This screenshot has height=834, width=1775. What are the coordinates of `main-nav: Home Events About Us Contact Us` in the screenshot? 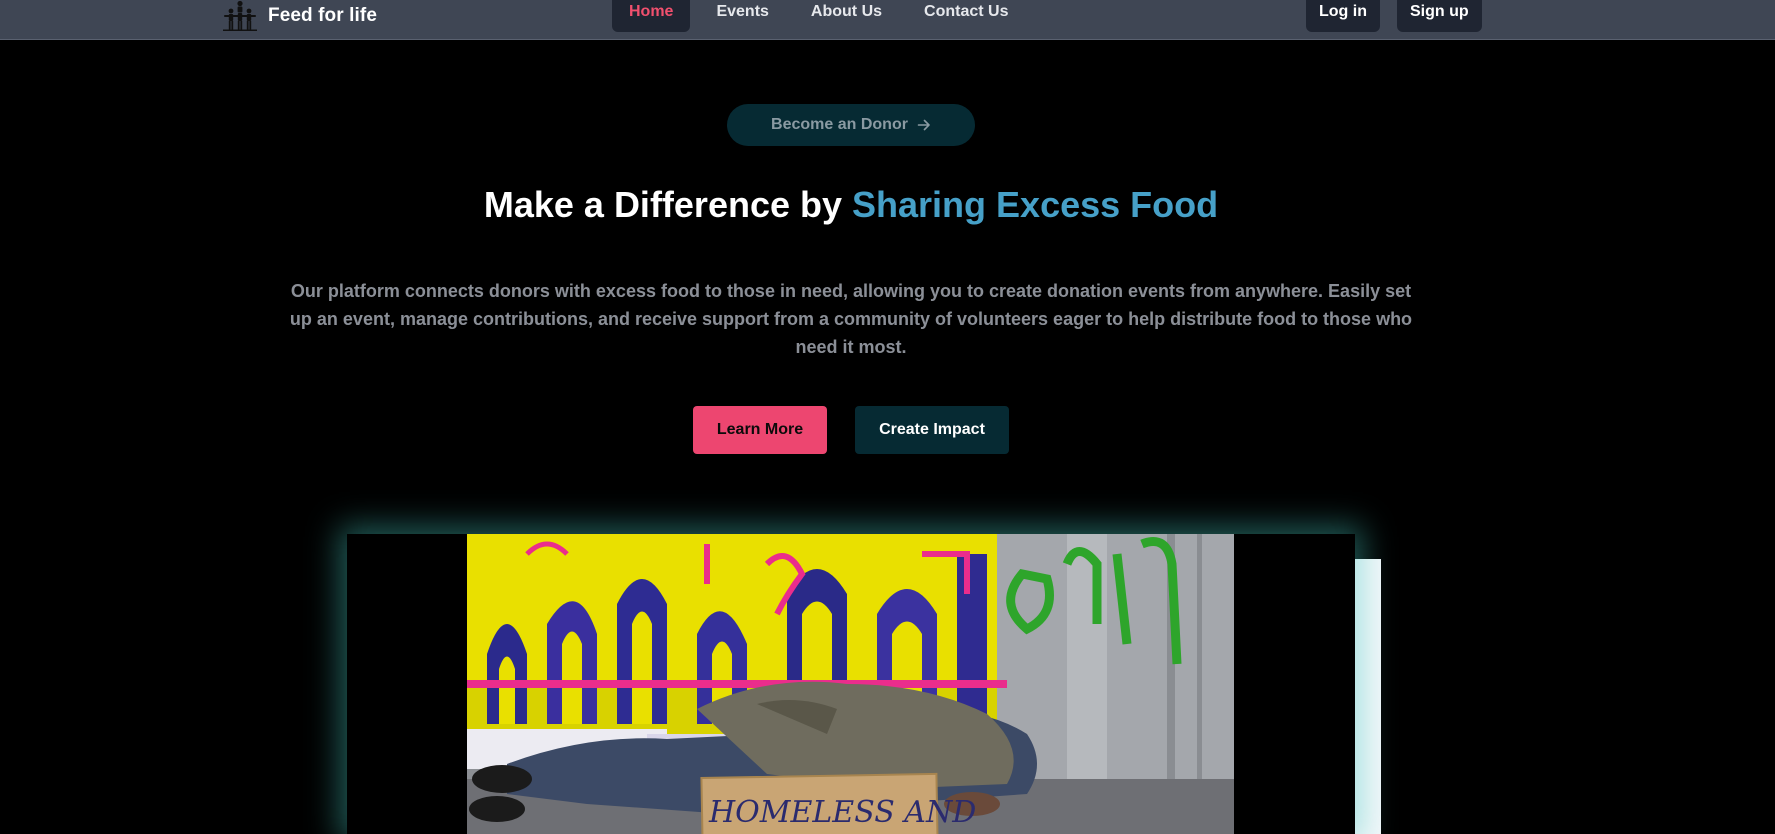 It's located at (823, 16).